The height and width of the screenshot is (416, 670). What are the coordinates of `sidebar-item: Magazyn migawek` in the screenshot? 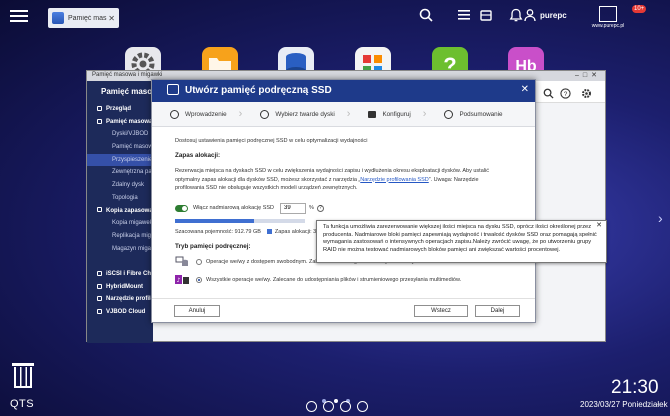 It's located at (120, 249).